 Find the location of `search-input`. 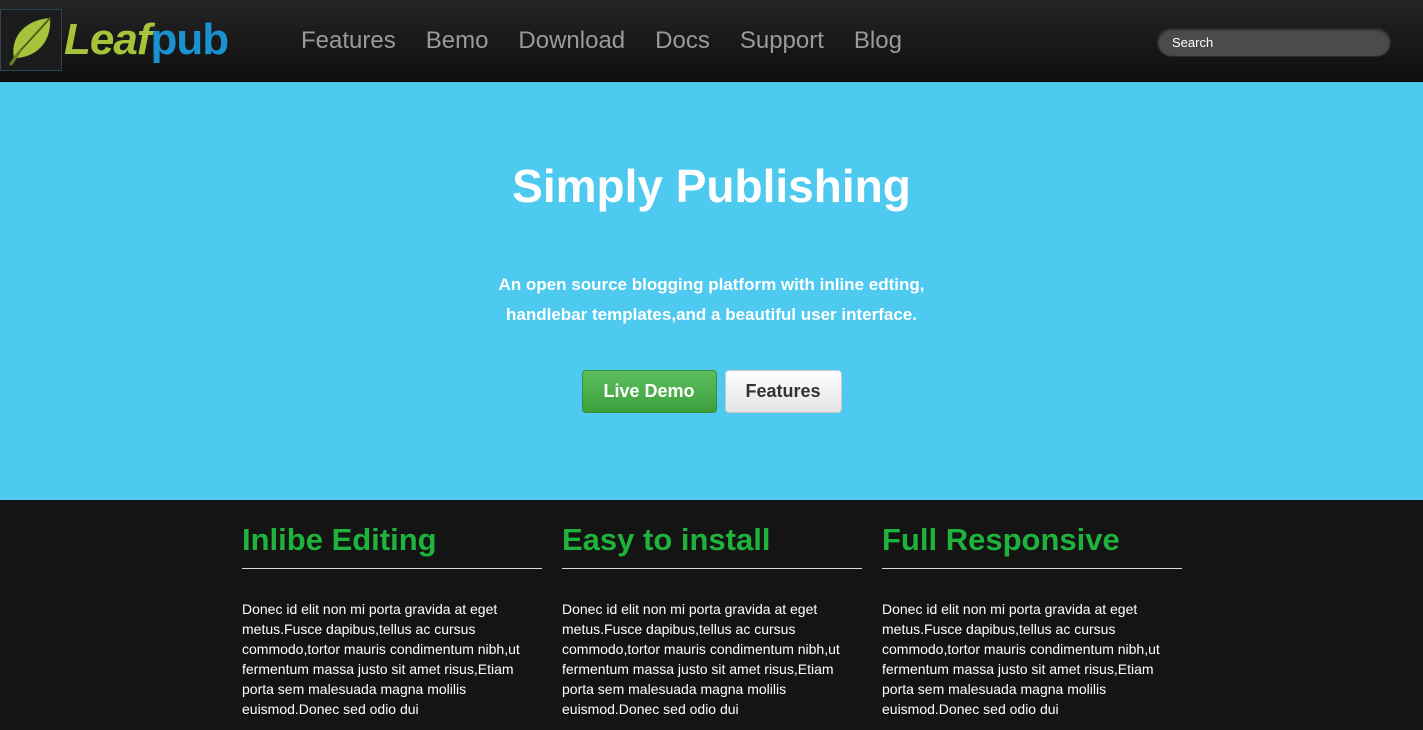

search-input is located at coordinates (1274, 42).